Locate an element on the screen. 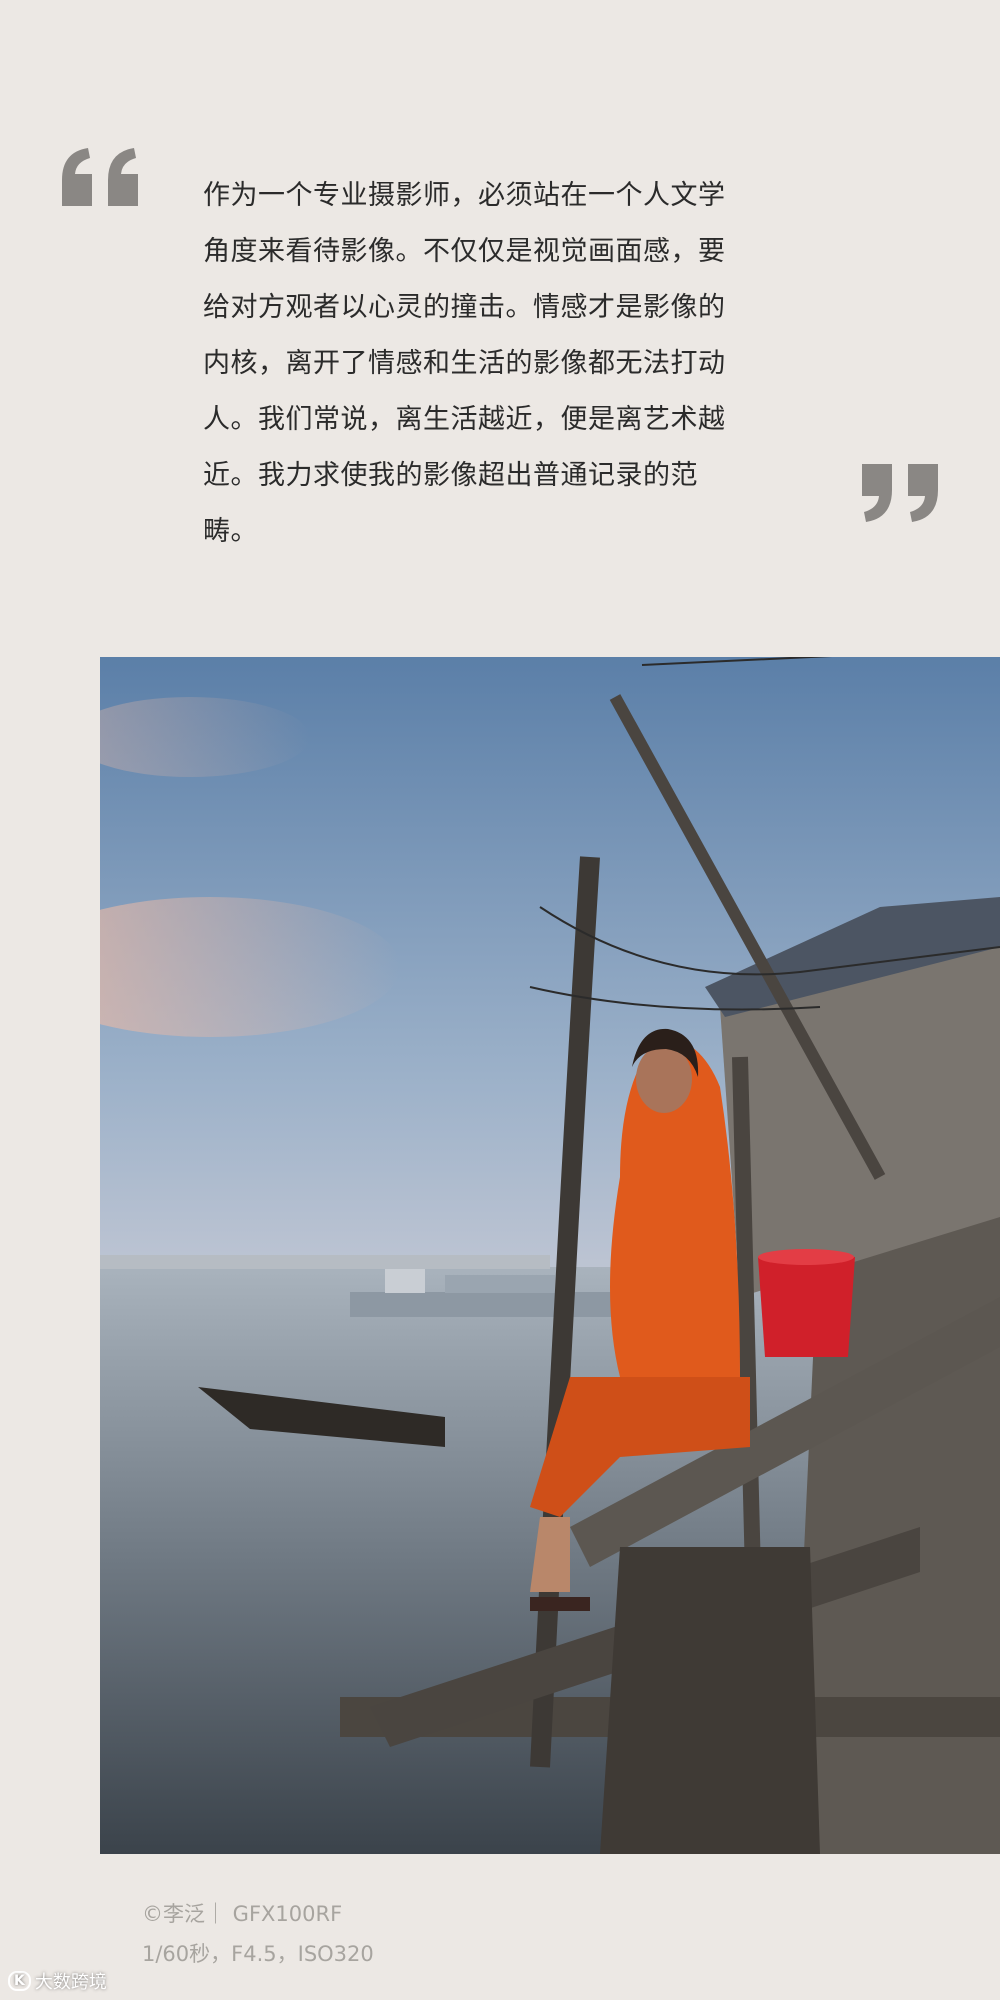 The height and width of the screenshot is (2000, 1000). watermark-text: 大数跨境 is located at coordinates (70, 1982).